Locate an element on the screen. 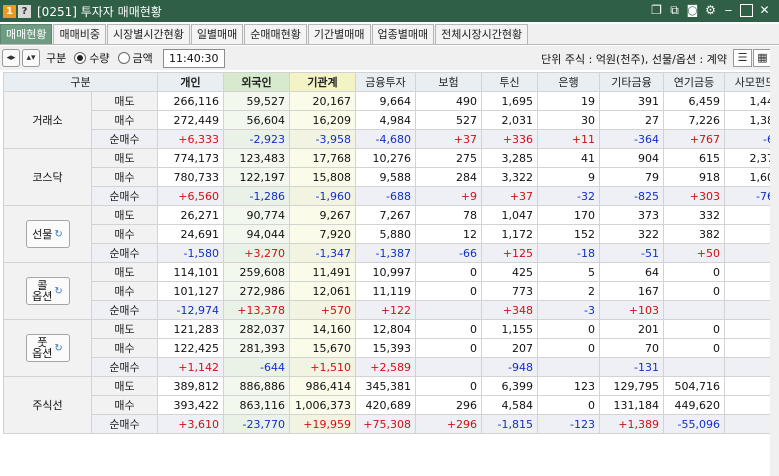  help-icon: ? is located at coordinates (24, 11).